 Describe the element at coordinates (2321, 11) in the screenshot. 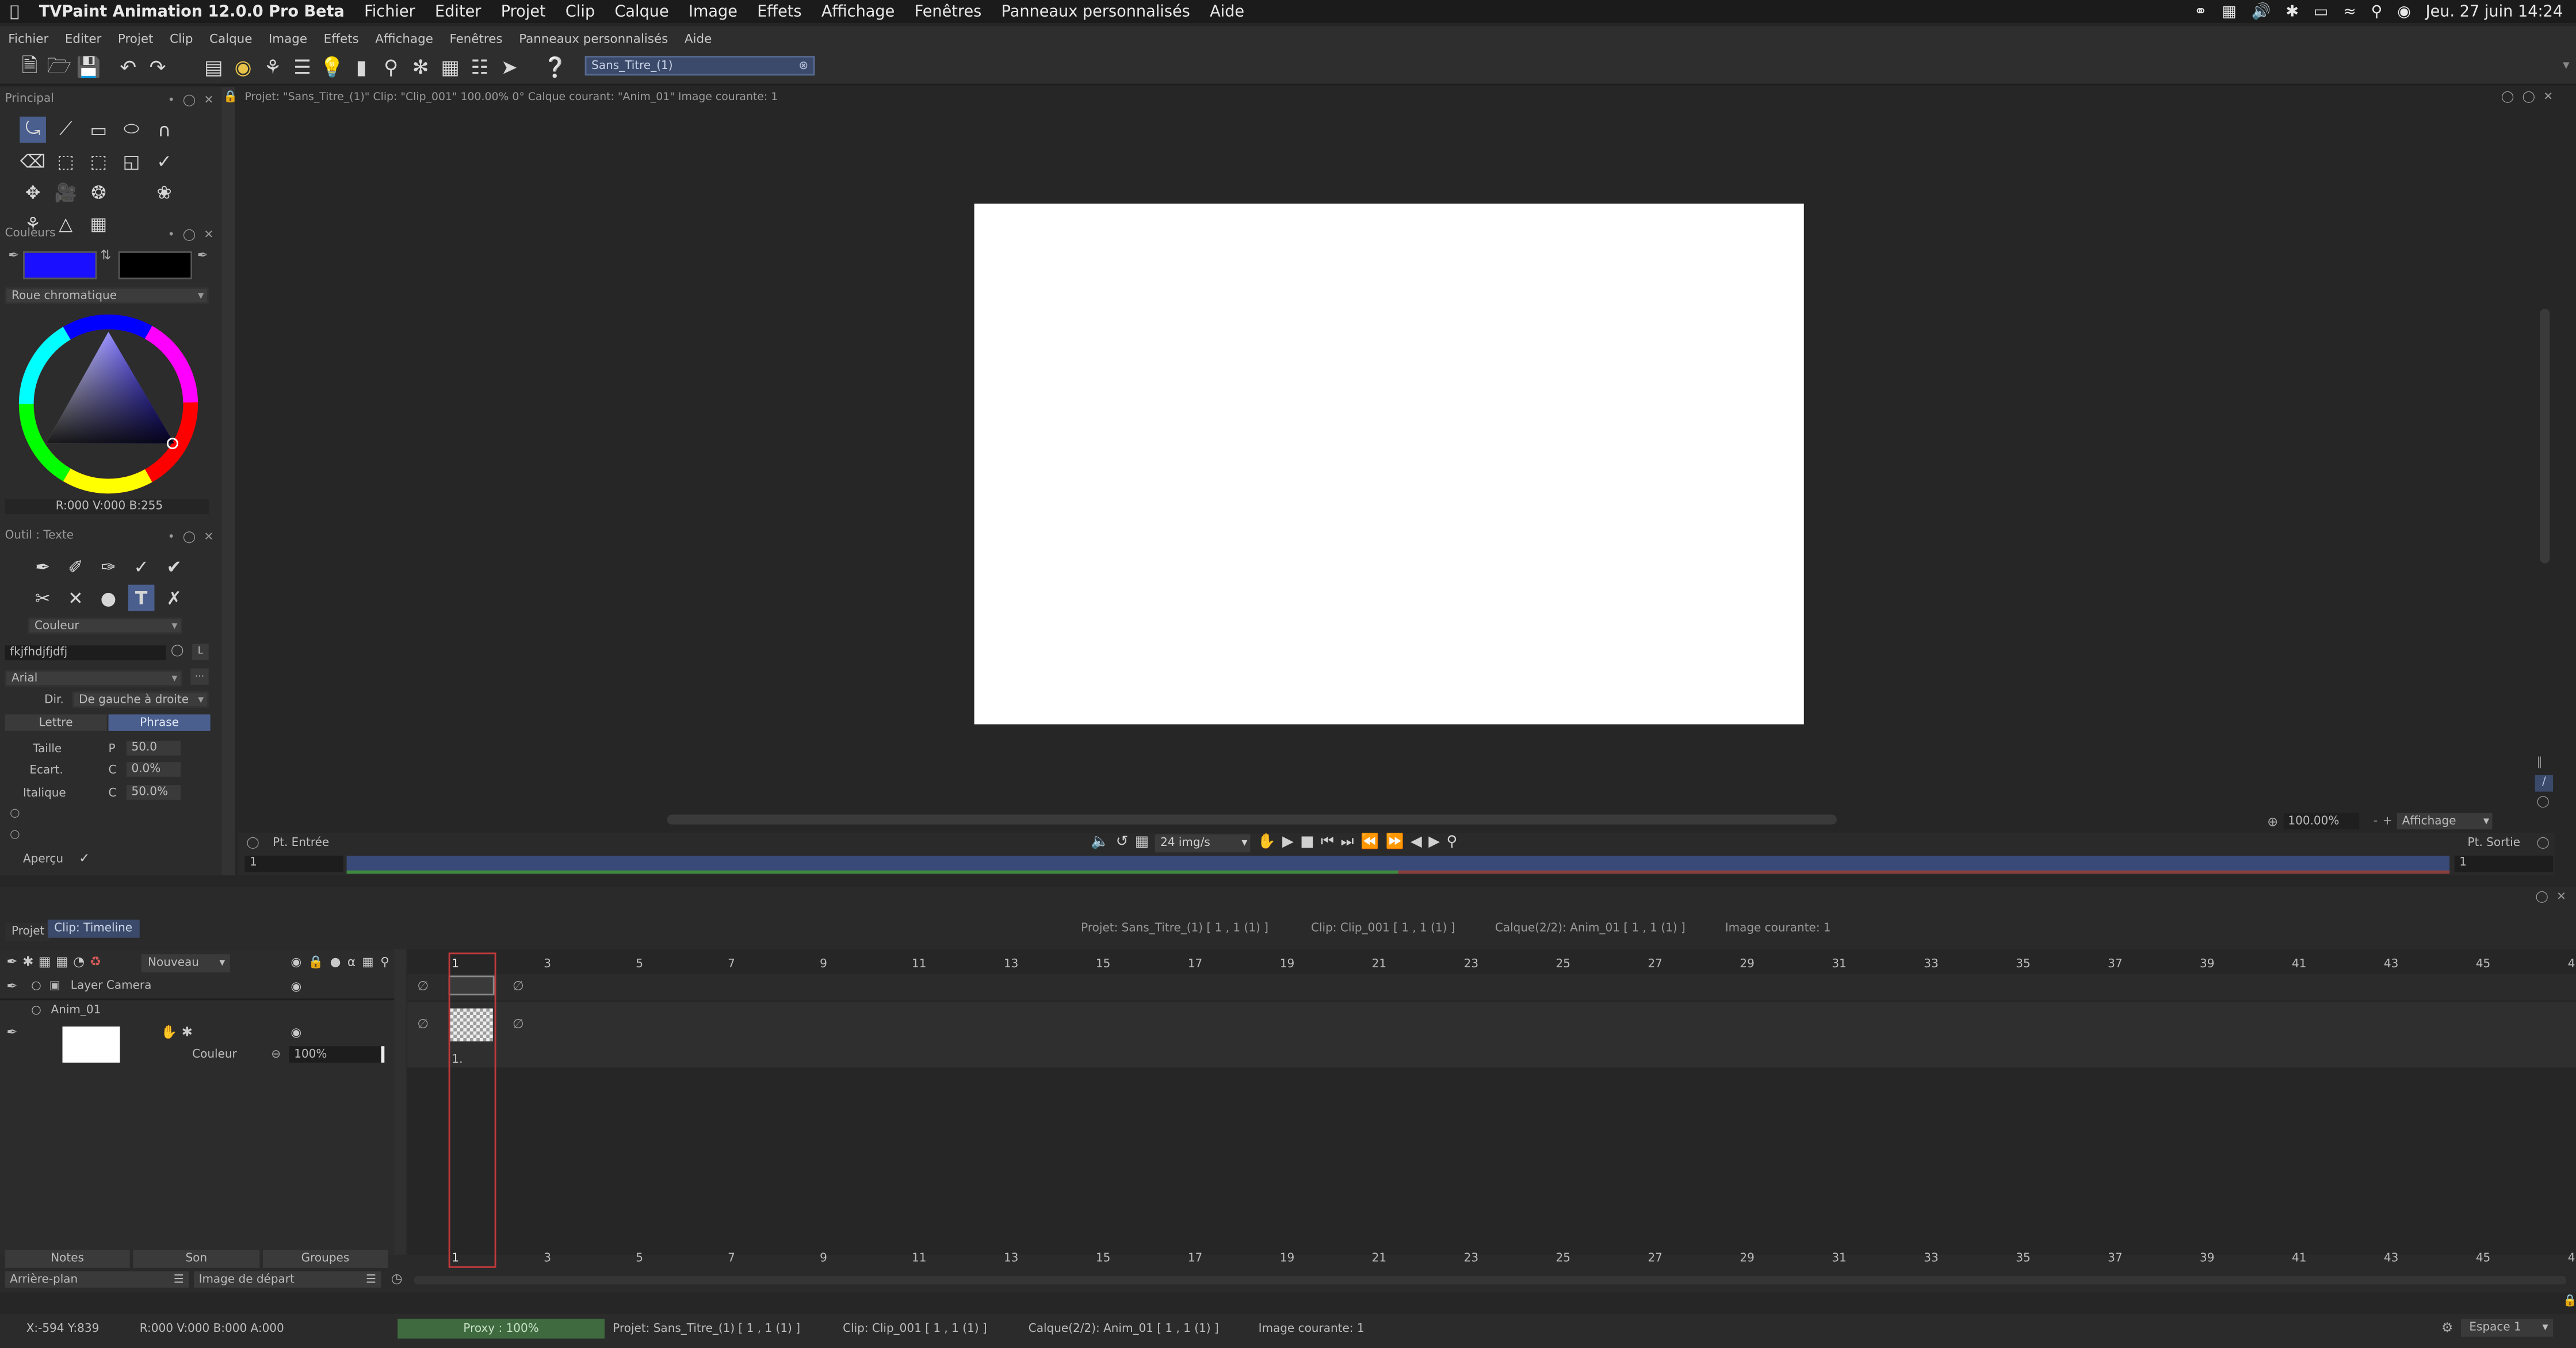

I see `battery-icon: ▭` at that location.